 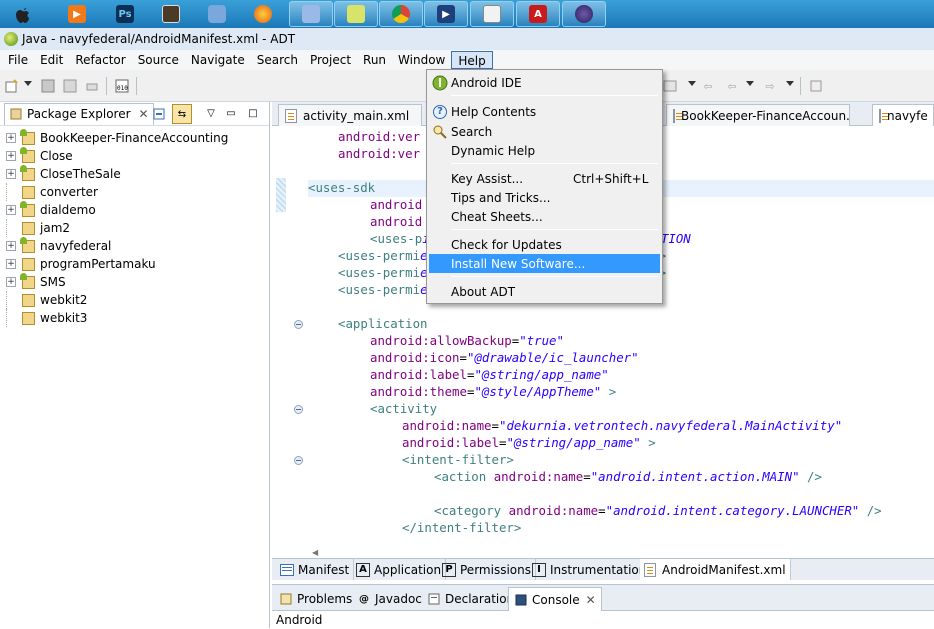 I want to click on tab-declaration: Declaration, so click(x=470, y=599).